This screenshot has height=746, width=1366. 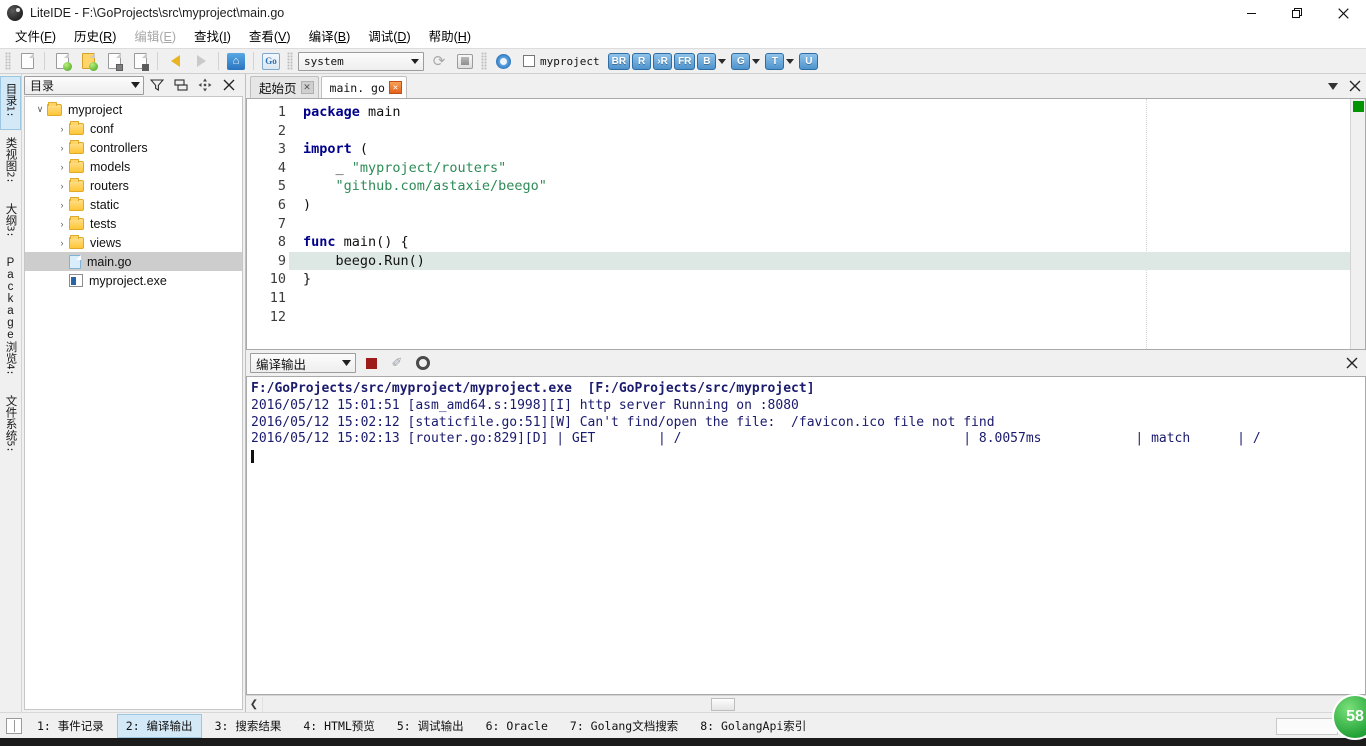 What do you see at coordinates (450, 37) in the screenshot?
I see `menu-item-8: 帮助(H)` at bounding box center [450, 37].